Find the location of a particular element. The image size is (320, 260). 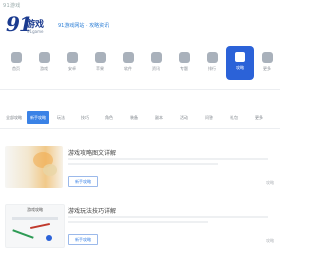

news-icon is located at coordinates (156, 57).